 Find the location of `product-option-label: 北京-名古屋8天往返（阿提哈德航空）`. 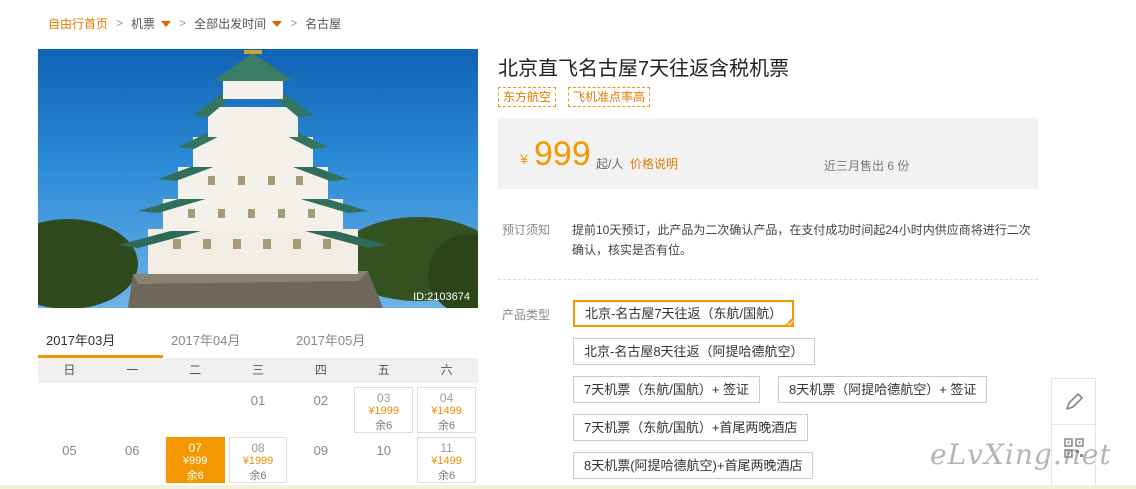

product-option-label: 北京-名古屋8天往返（阿提哈德航空） is located at coordinates (694, 351).